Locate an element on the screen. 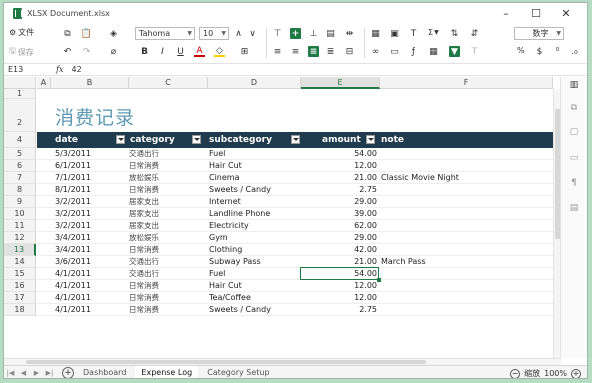 This screenshot has width=592, height=383. filter-dropdown-date is located at coordinates (120, 139).